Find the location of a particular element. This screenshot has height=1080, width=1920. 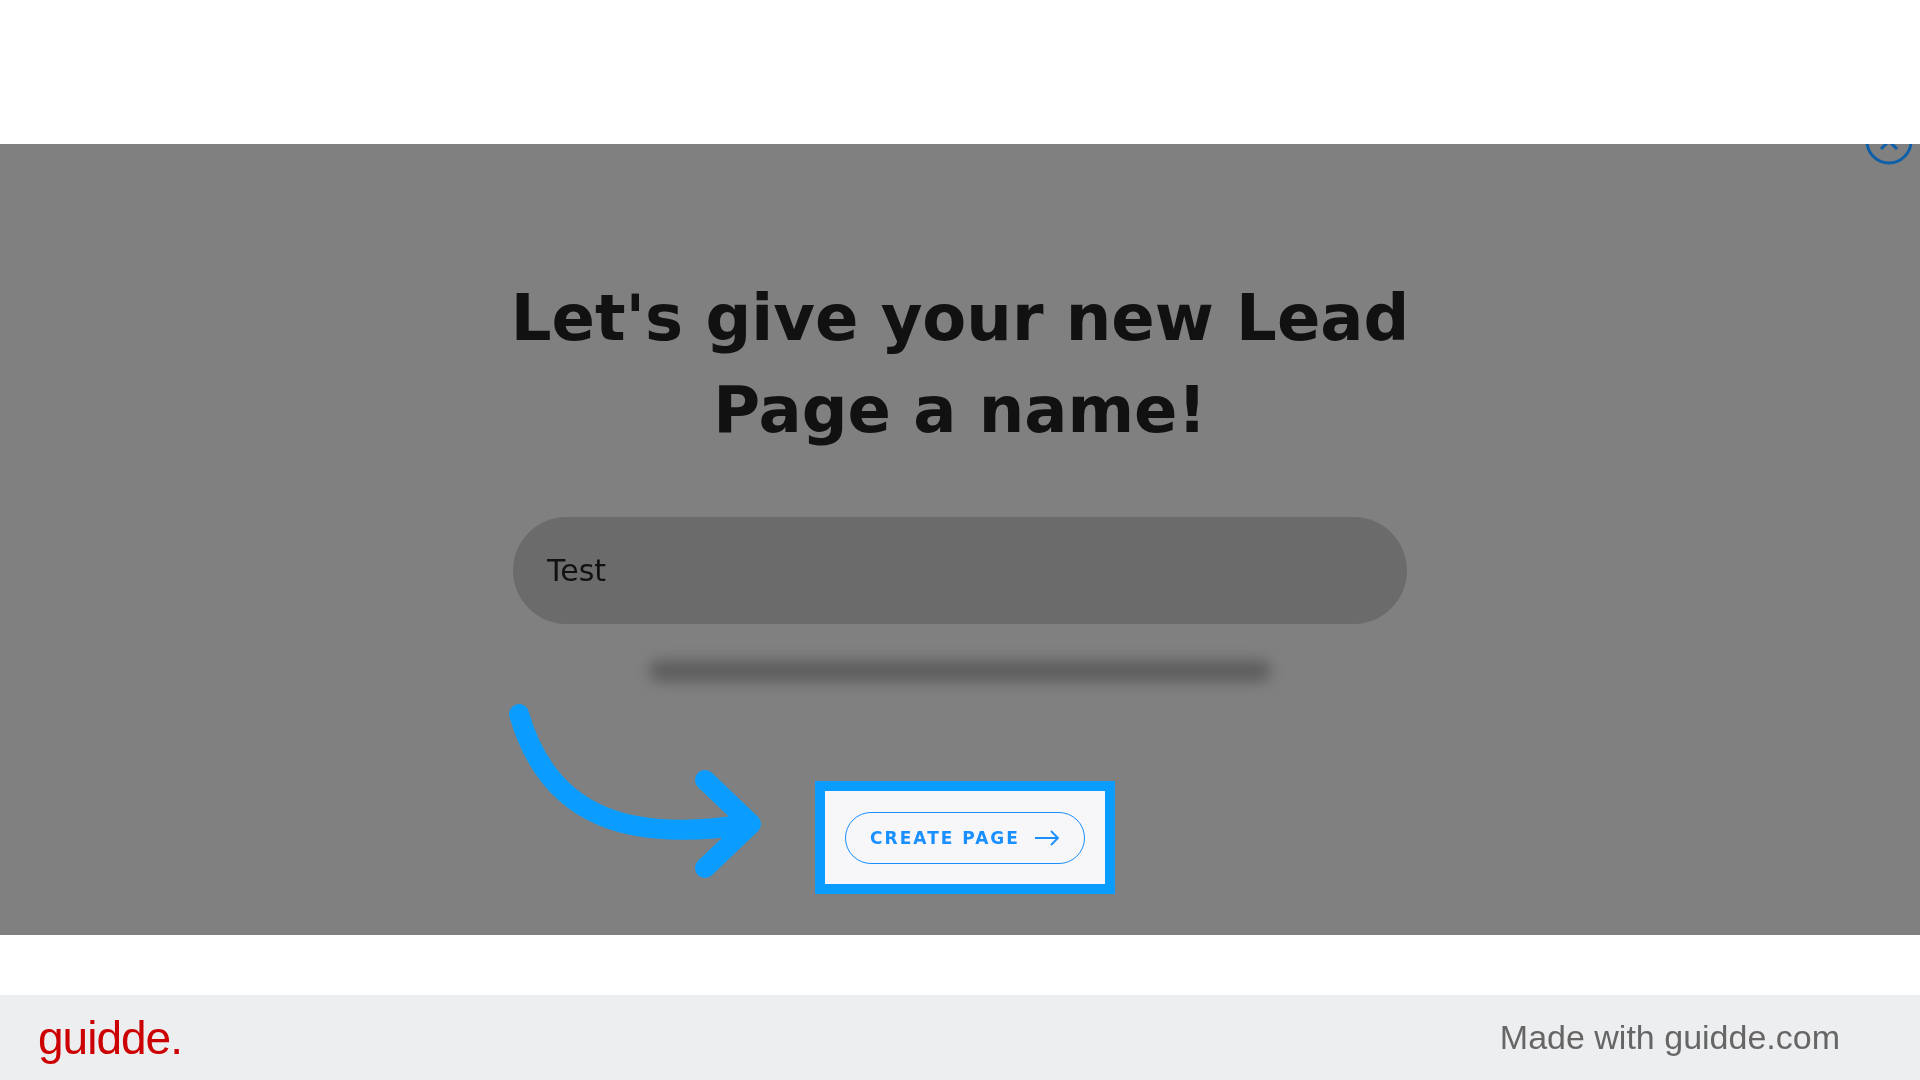

name-field: Test is located at coordinates (960, 570).